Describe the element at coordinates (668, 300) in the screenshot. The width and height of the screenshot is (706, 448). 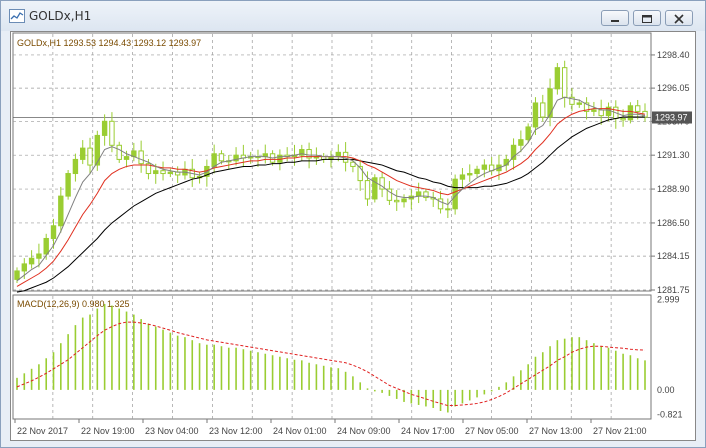
I see `macd-y-tick-label: 2.999` at that location.